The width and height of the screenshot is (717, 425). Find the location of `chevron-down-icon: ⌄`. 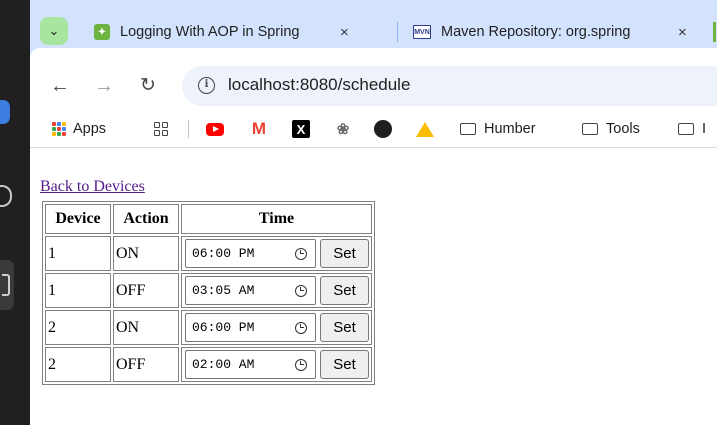

chevron-down-icon: ⌄ is located at coordinates (54, 30).